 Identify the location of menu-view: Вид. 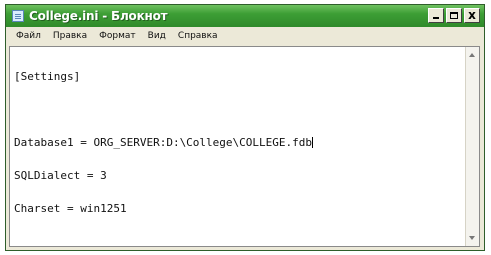
(157, 36).